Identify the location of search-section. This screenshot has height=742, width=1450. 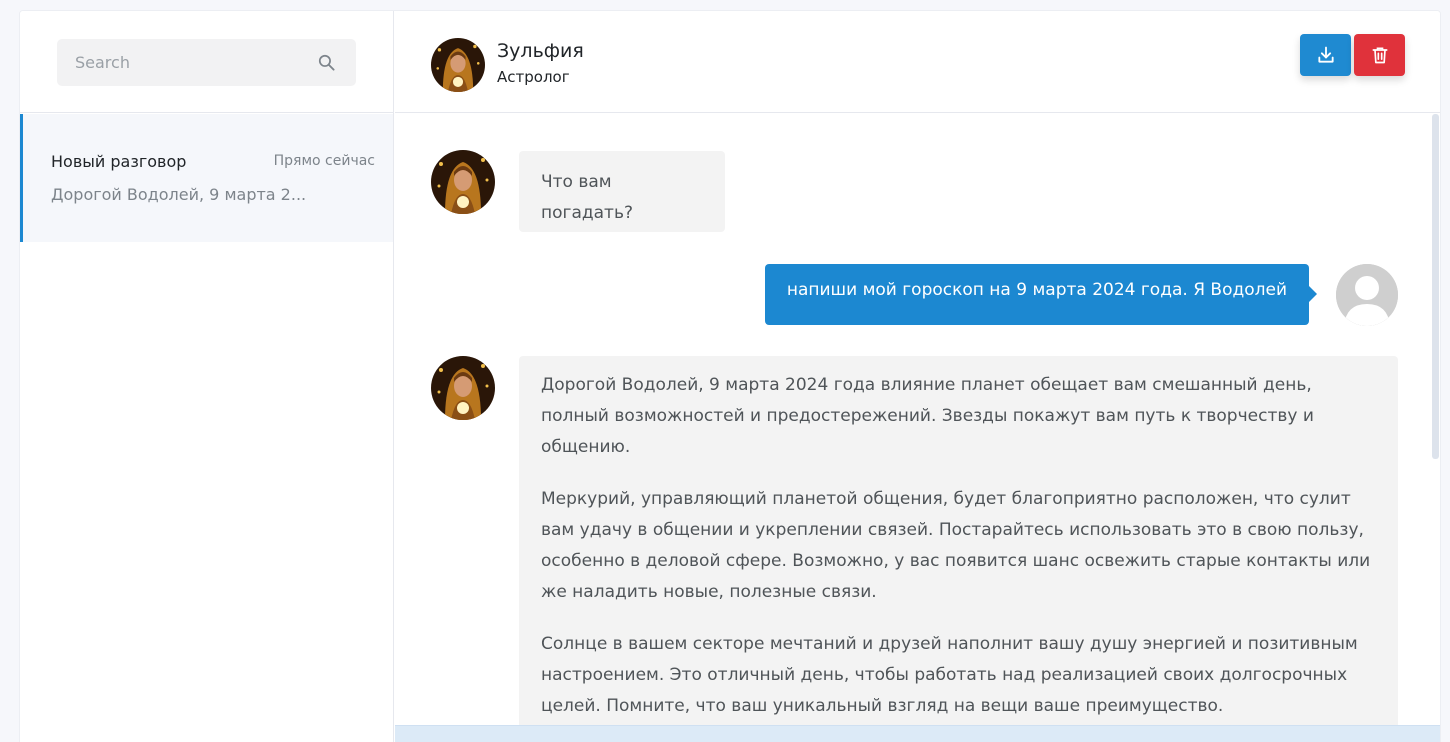
(206, 62).